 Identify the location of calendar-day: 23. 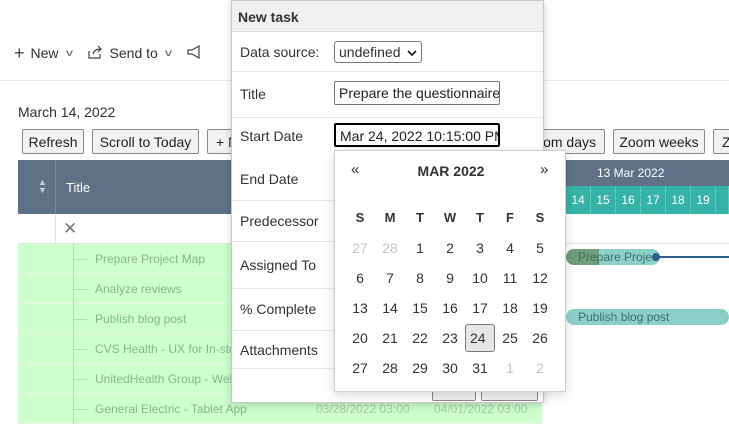
(450, 338).